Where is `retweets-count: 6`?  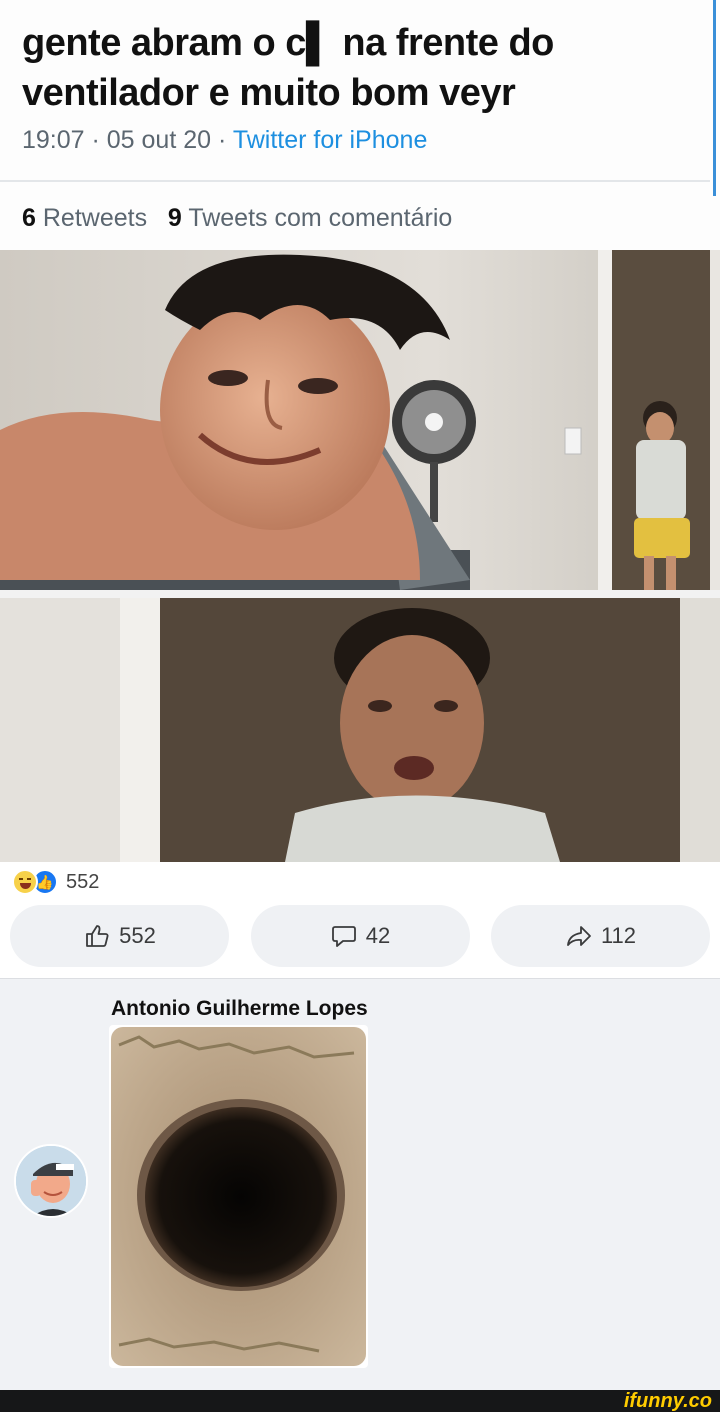 retweets-count: 6 is located at coordinates (29, 218).